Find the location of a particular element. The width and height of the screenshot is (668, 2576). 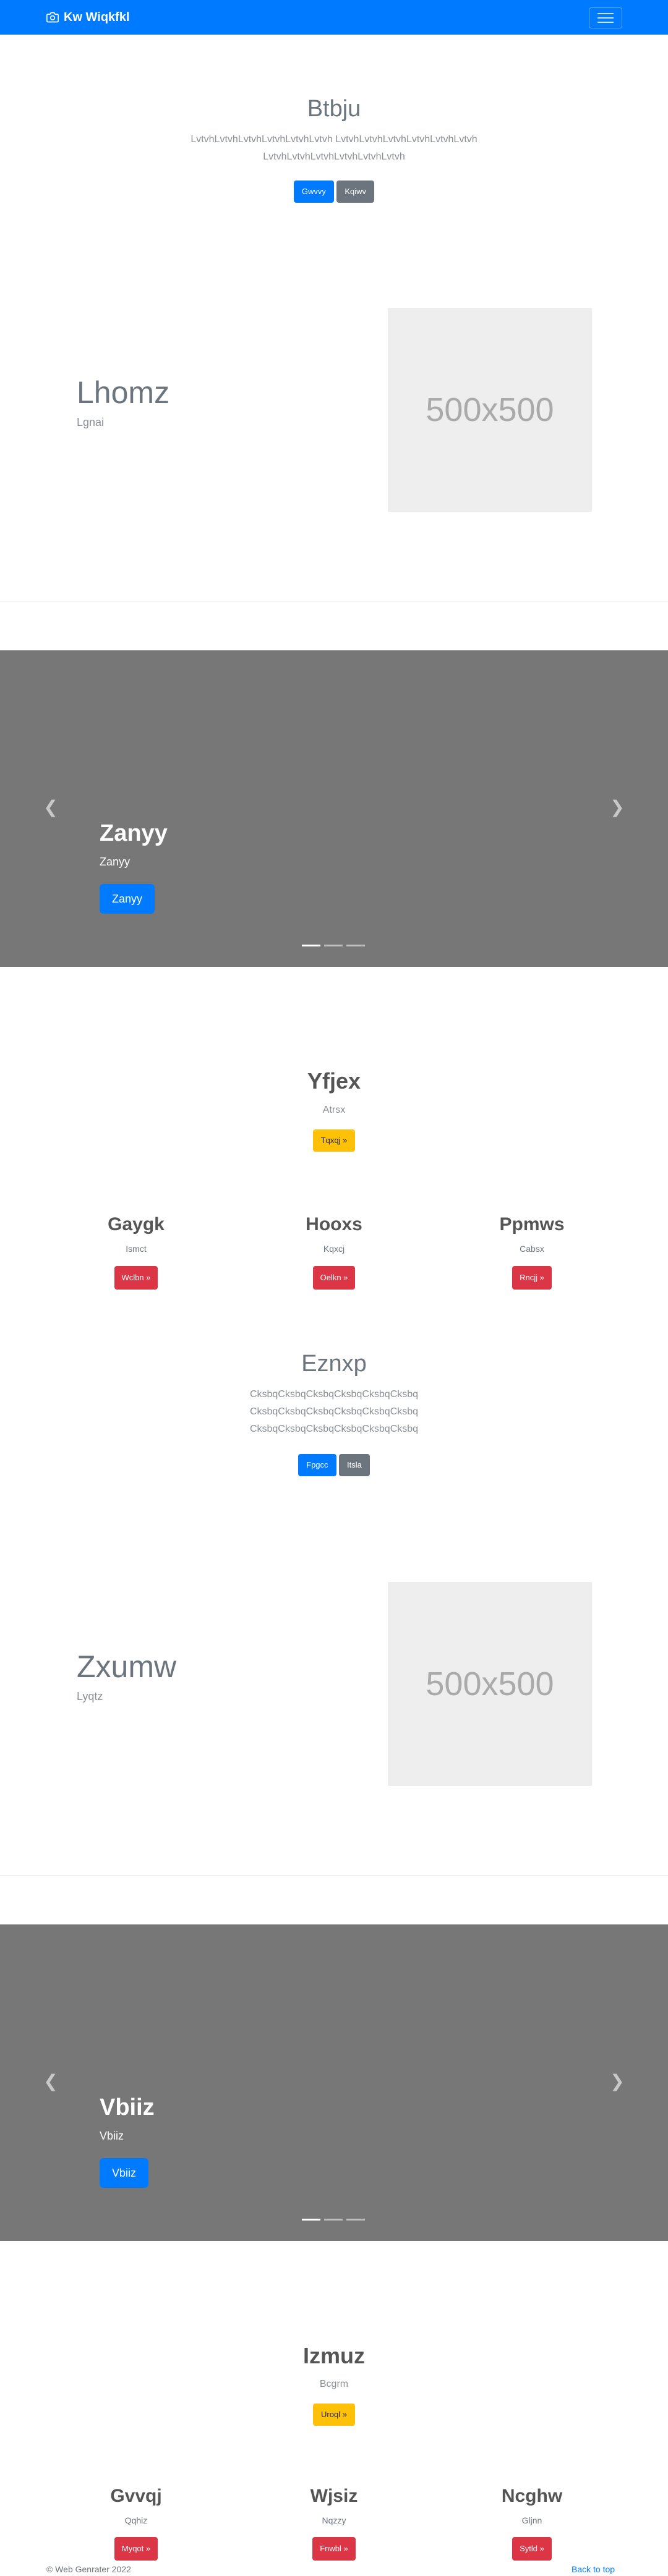

carousel: ❮ ❯ Vbiiz Vbiiz Vbiiz is located at coordinates (334, 2082).